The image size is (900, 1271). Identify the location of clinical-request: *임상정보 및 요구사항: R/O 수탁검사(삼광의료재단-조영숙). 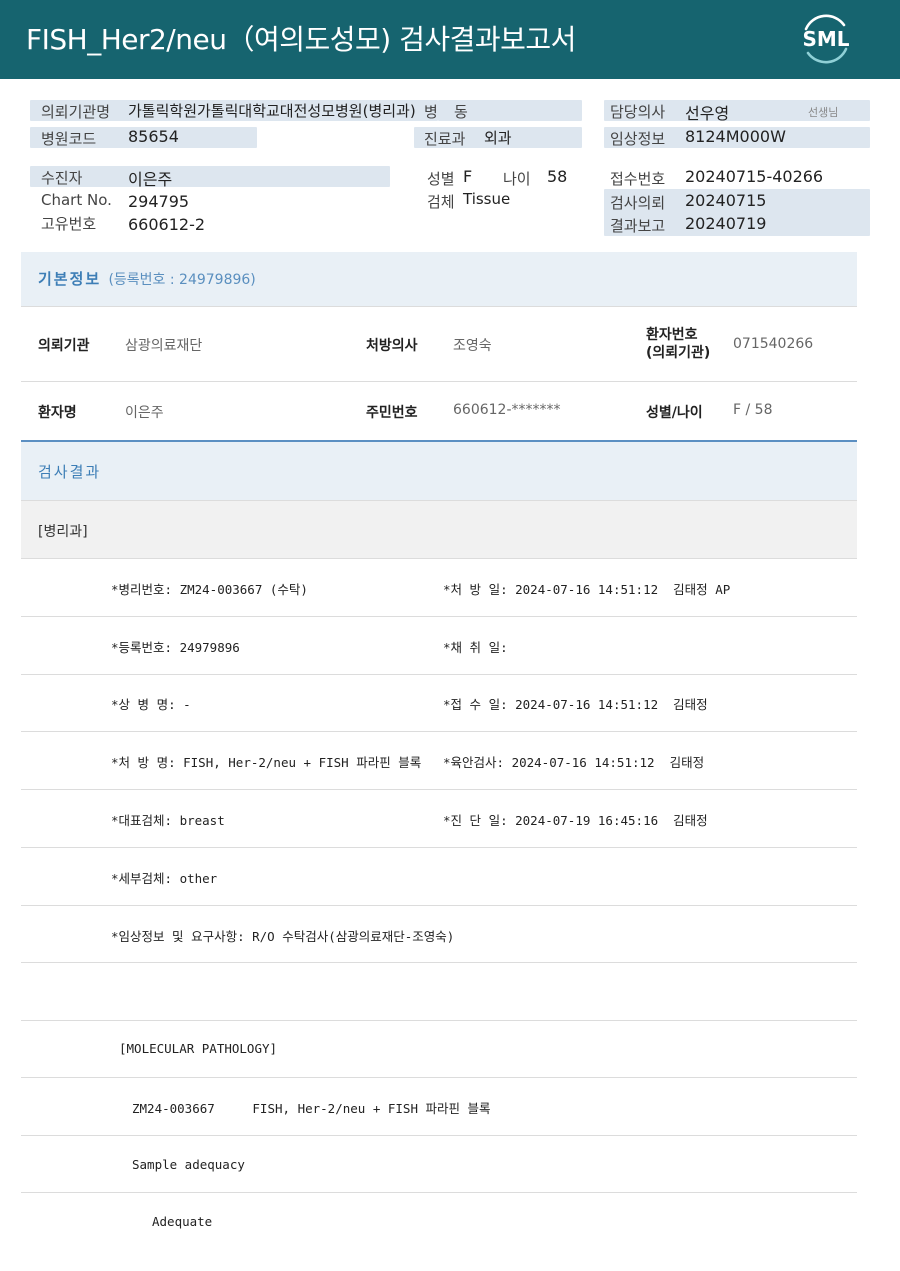
(283, 936).